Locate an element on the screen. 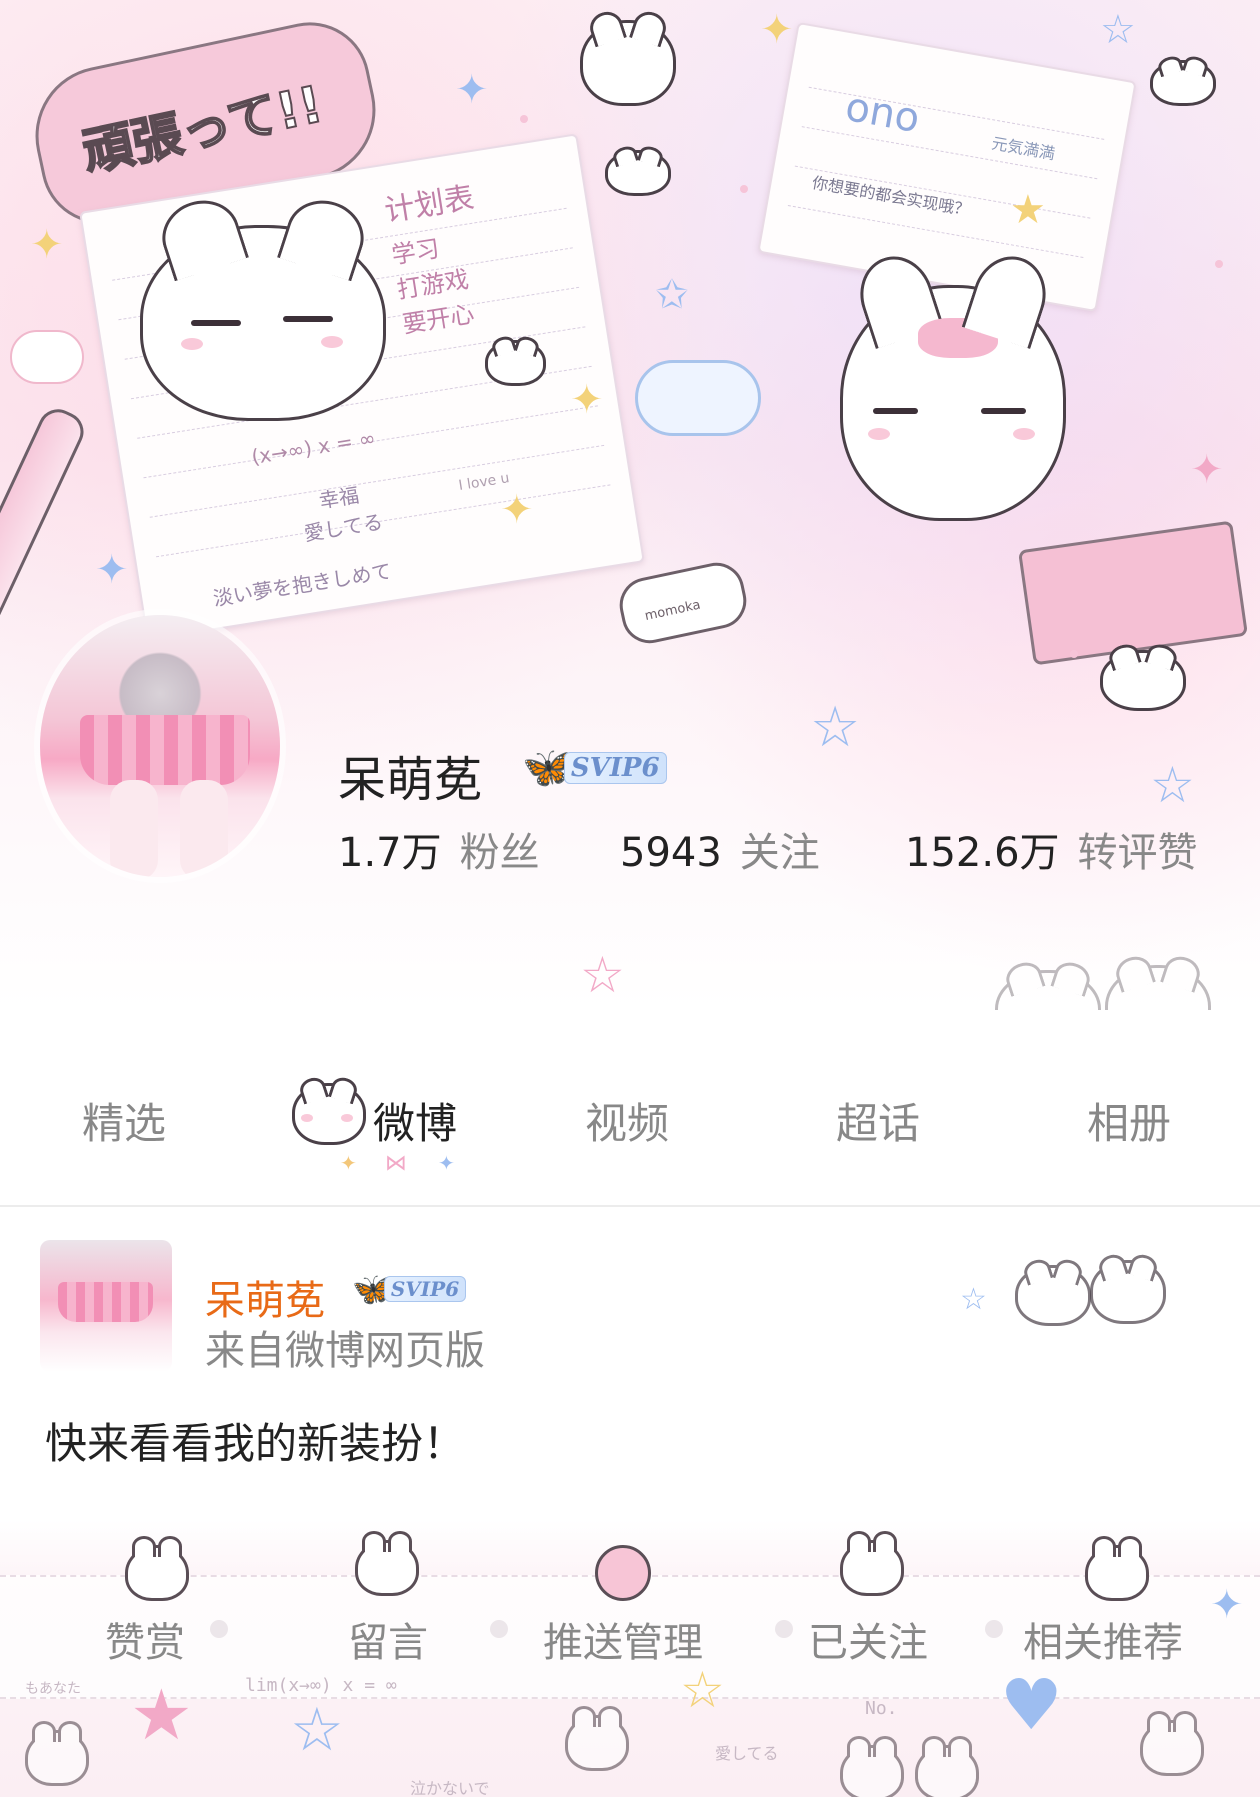  stat-fans-label: 粉丝 is located at coordinates (499, 853).